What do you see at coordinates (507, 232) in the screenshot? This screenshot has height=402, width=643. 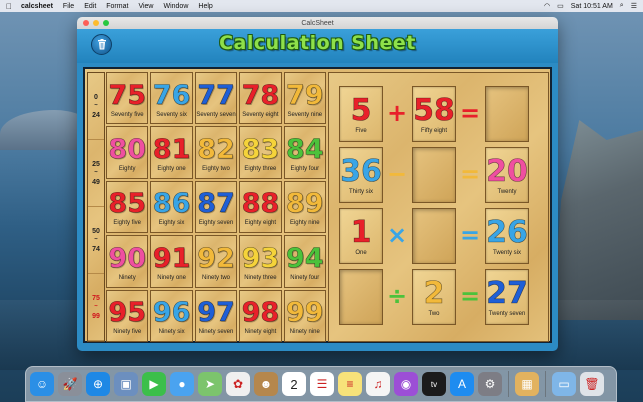 I see `tile-number: 26` at bounding box center [507, 232].